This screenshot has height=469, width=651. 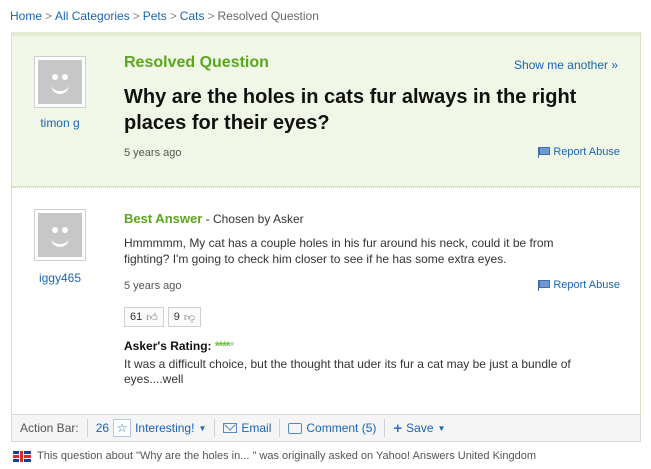 I want to click on asker-rating-label: Asker's Rating:, so click(x=168, y=346).